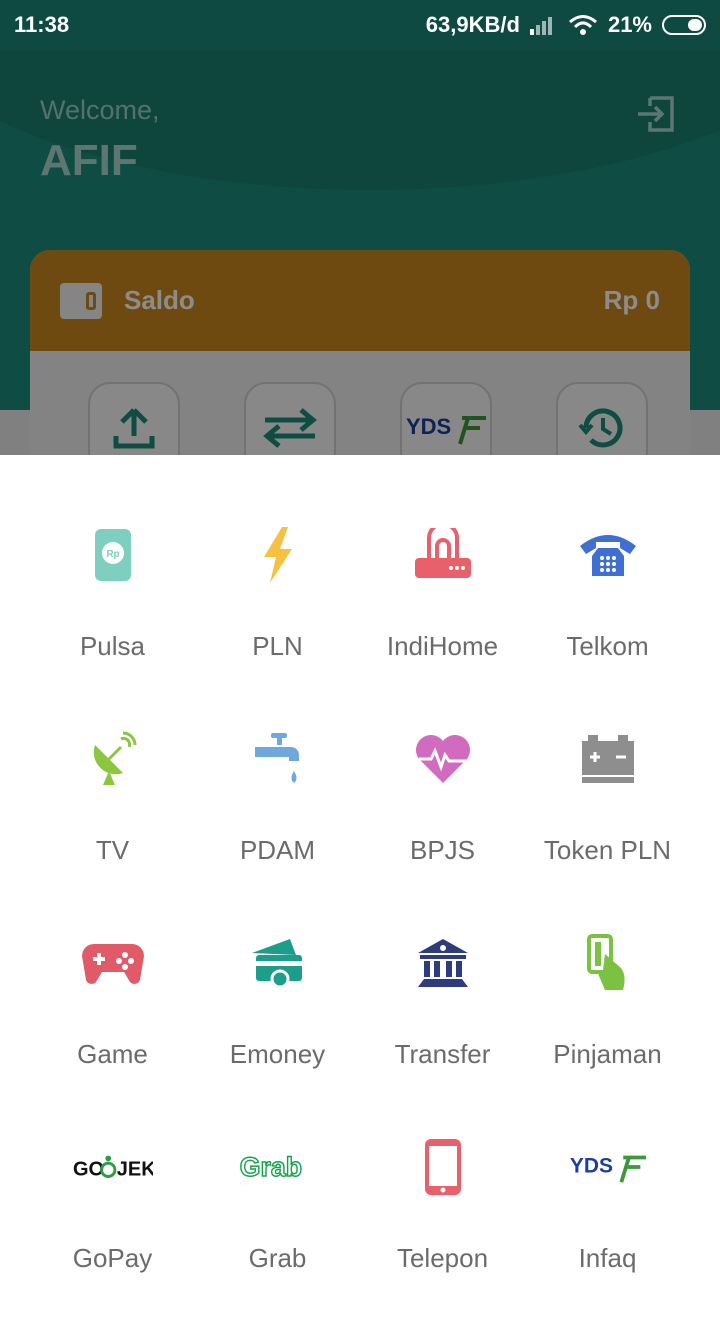  I want to click on router-icon, so click(442, 553).